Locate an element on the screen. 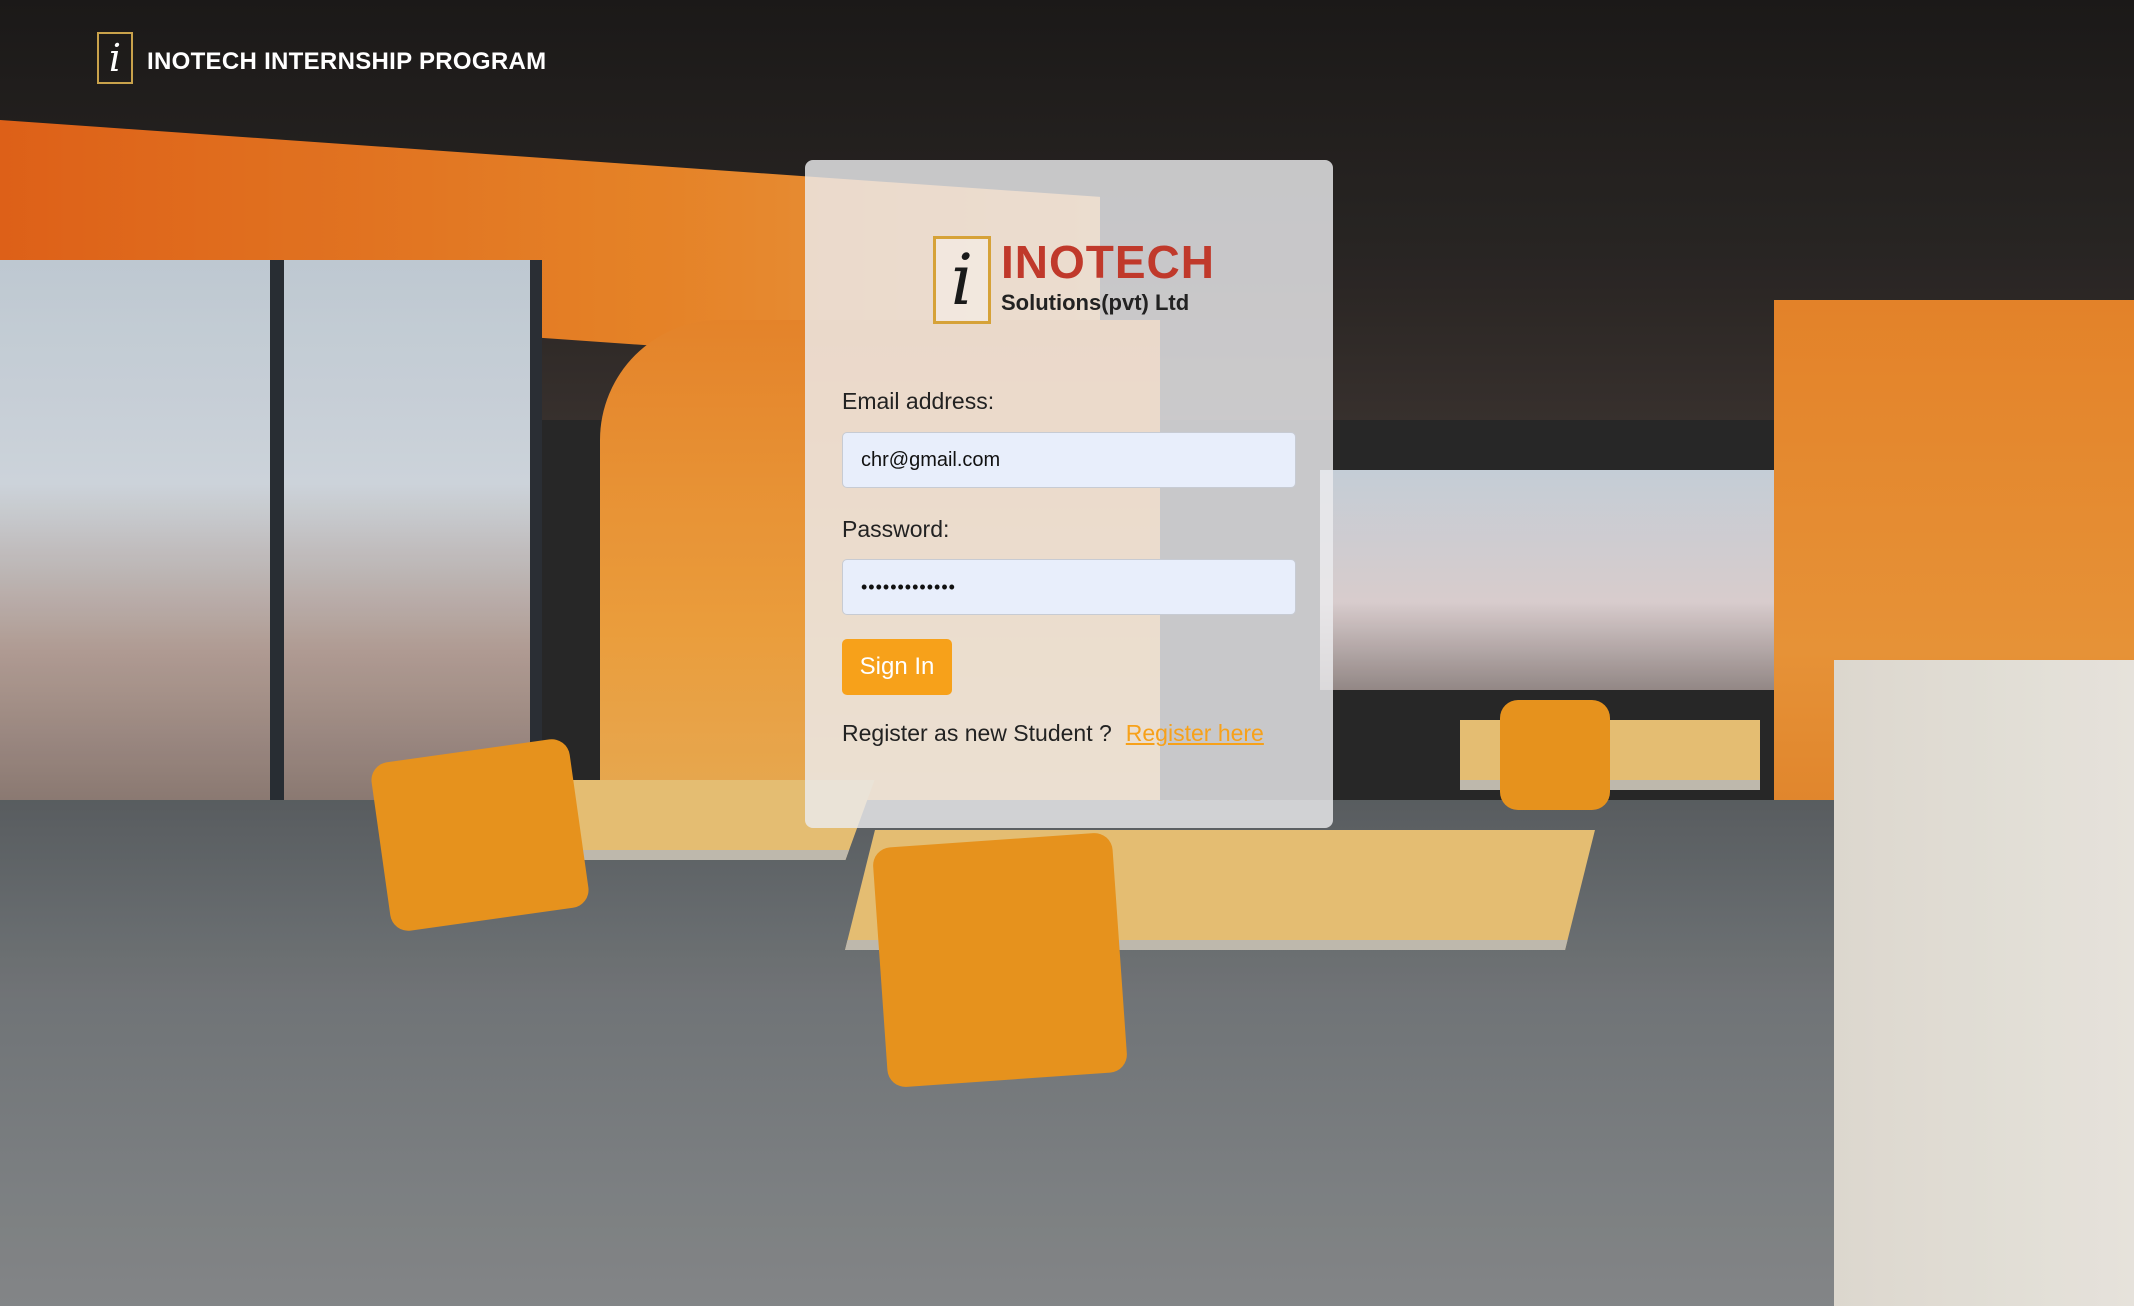 This screenshot has width=2134, height=1306. company-subtitle: Solutions(pvt) Ltd is located at coordinates (1095, 302).